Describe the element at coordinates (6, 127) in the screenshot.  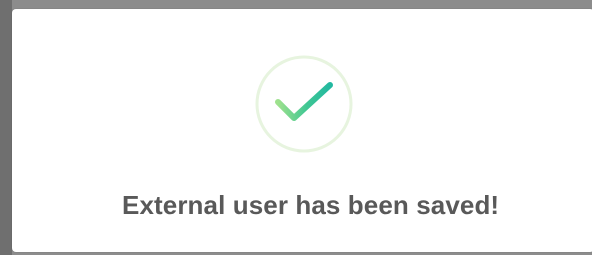
I see `backdrop-strip` at that location.